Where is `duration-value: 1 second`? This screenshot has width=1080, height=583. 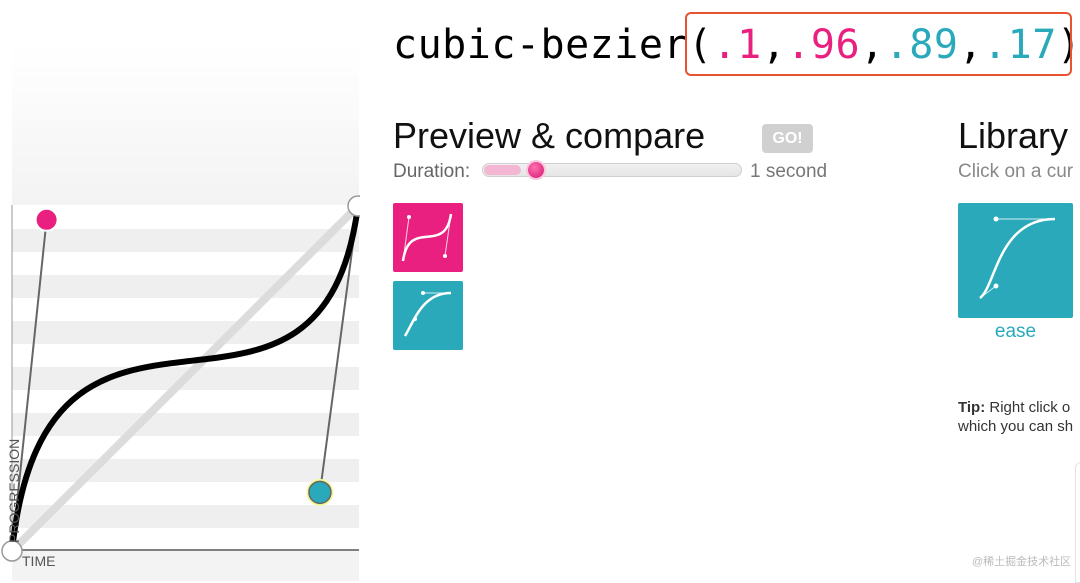
duration-value: 1 second is located at coordinates (789, 171).